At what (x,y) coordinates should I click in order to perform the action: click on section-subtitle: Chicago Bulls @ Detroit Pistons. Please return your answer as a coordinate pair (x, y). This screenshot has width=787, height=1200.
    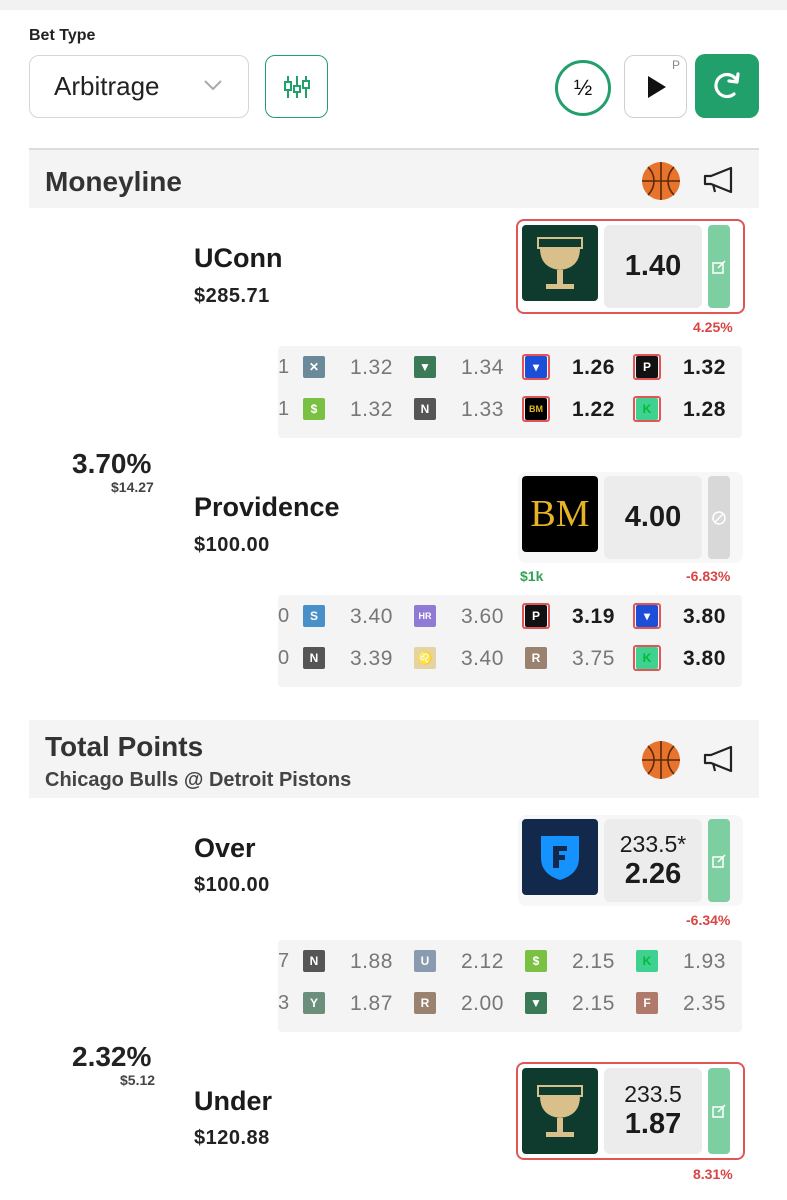
    Looking at the image, I should click on (198, 780).